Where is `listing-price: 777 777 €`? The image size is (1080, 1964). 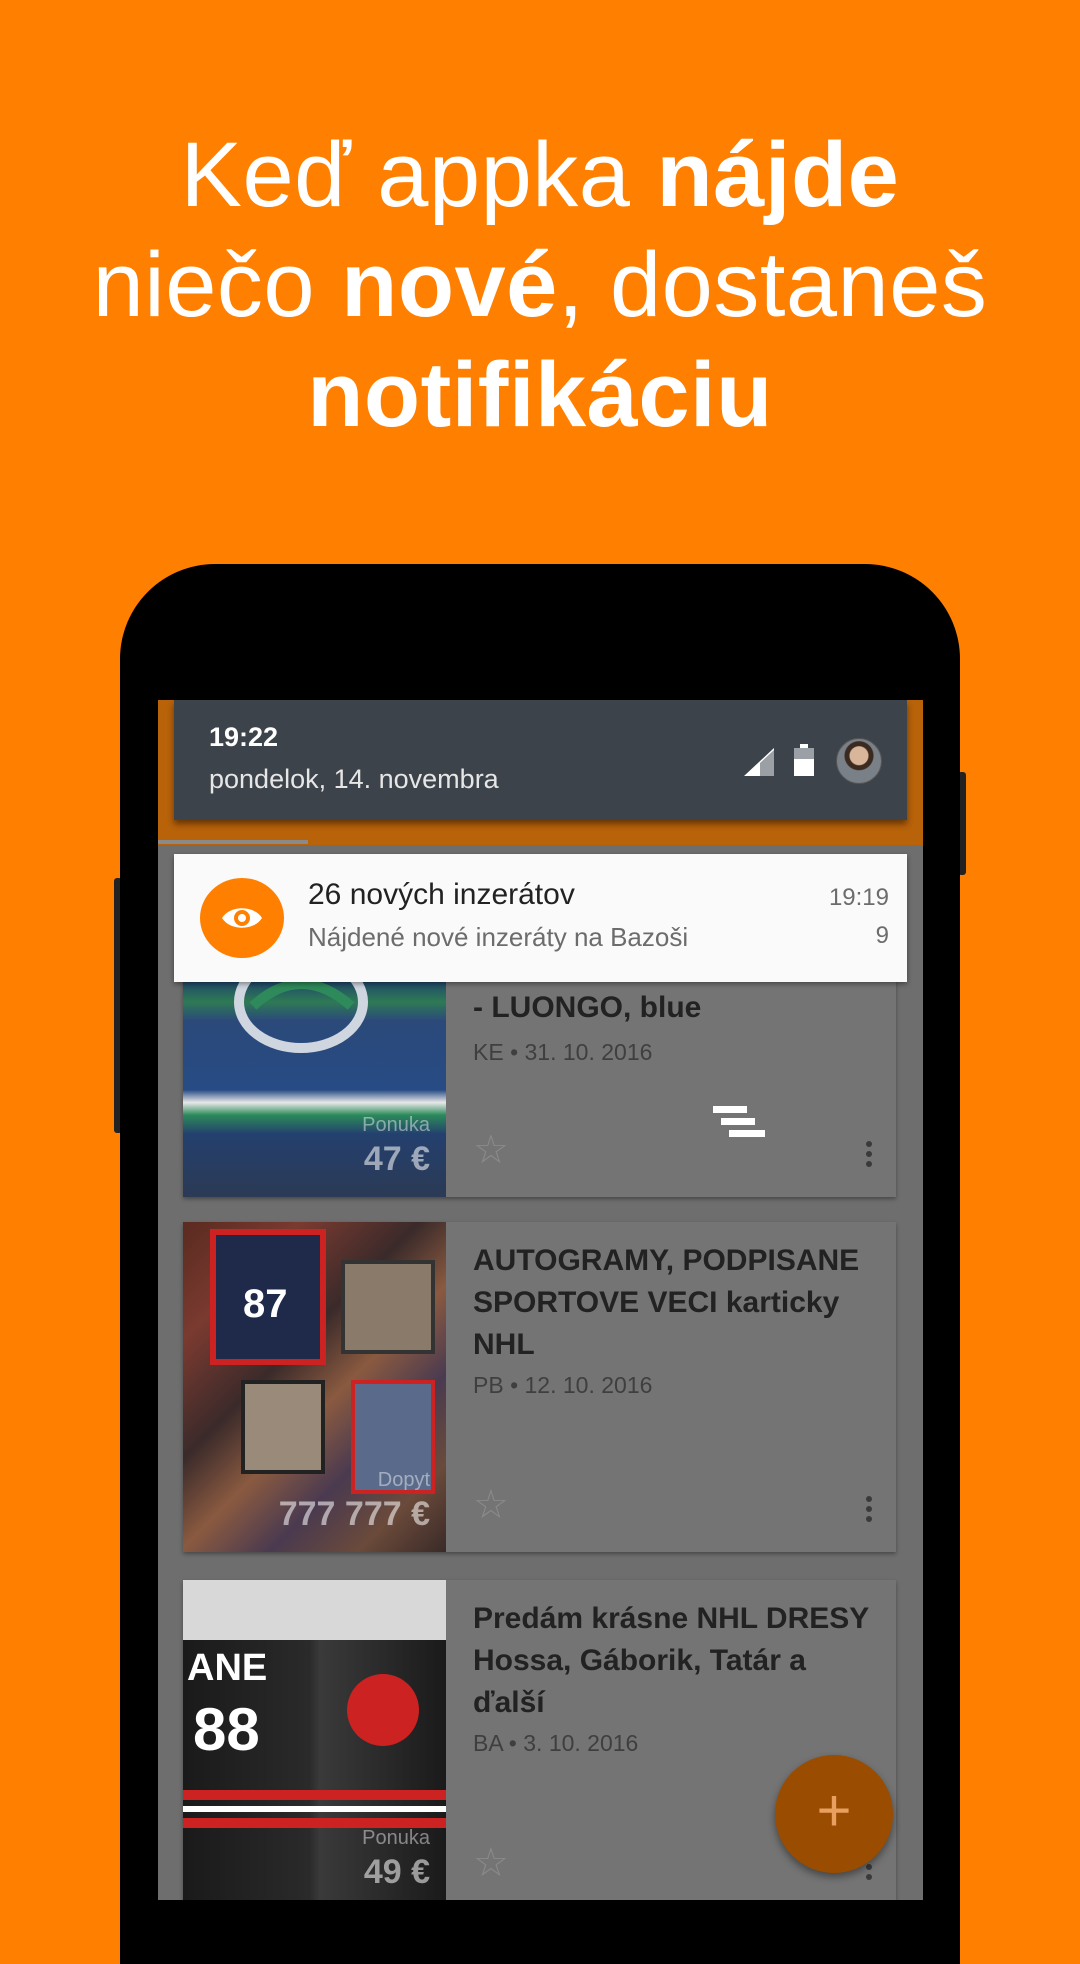 listing-price: 777 777 € is located at coordinates (354, 1514).